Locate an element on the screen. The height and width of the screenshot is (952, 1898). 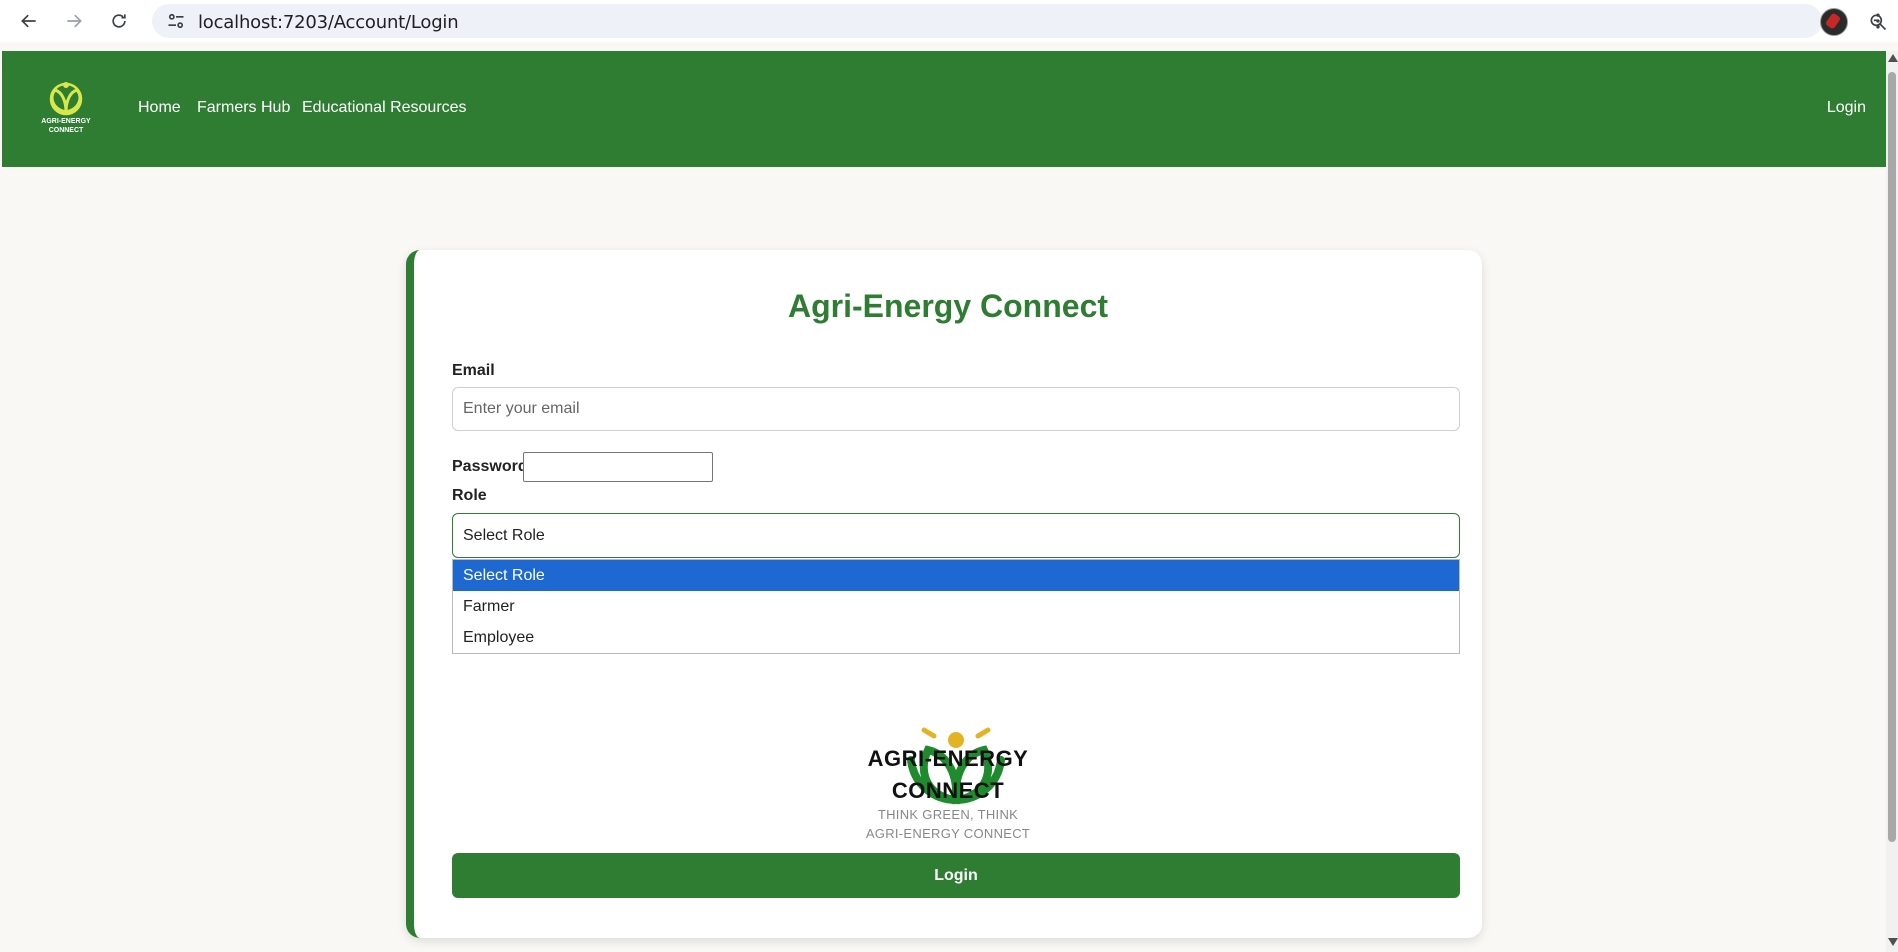
logo-tagline: THINK GREEN, THINK AGRI-ENERGY CONNECT is located at coordinates (948, 824).